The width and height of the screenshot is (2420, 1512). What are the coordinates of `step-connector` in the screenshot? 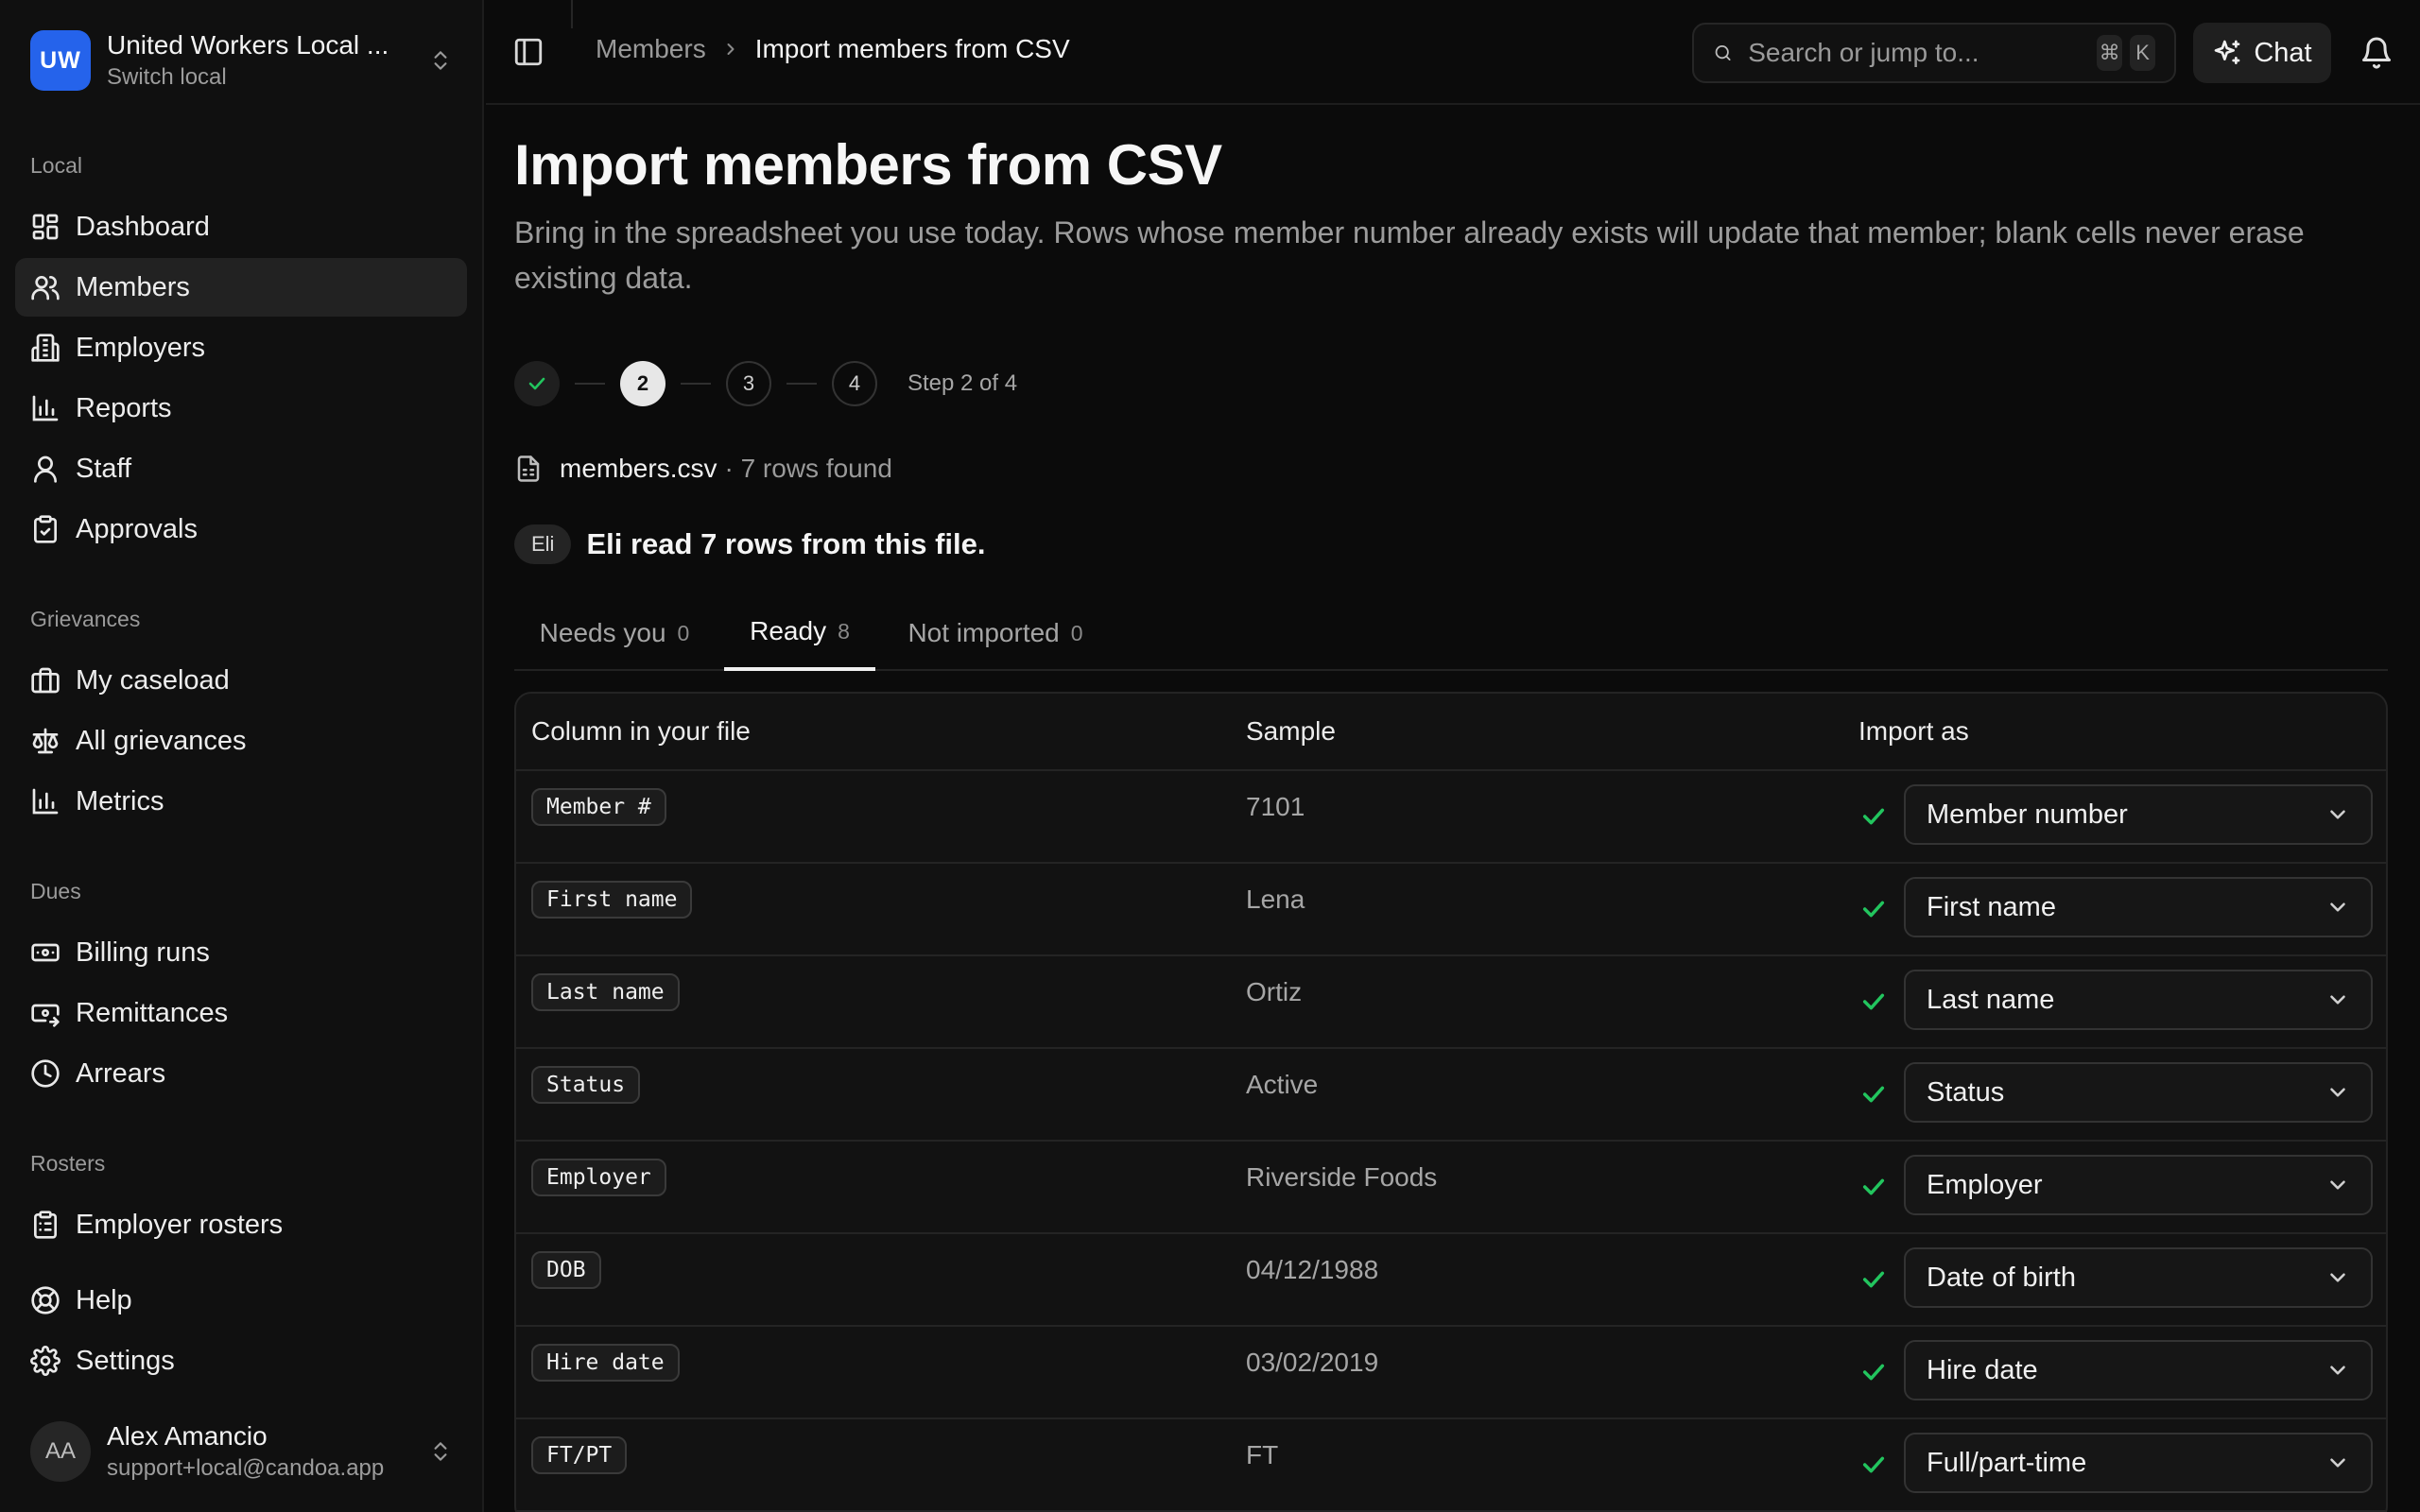 It's located at (801, 384).